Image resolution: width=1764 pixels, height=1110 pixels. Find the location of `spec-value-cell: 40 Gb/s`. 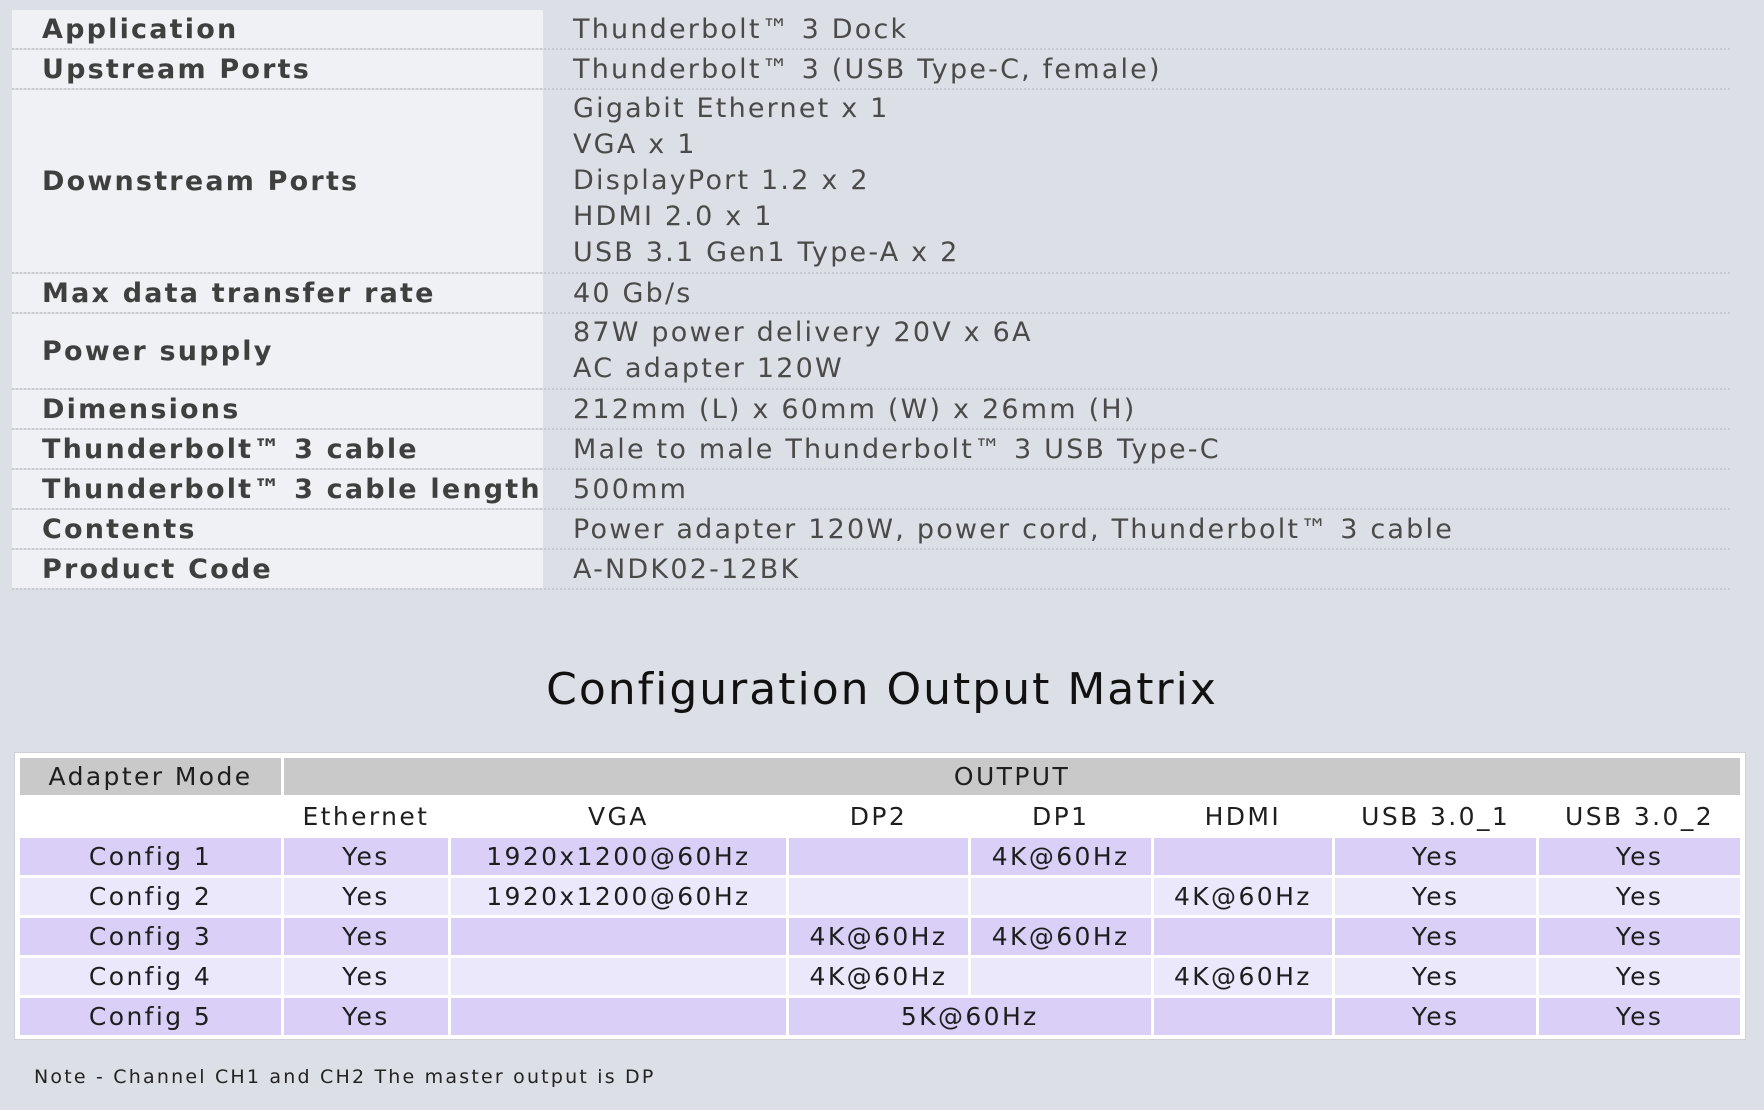

spec-value-cell: 40 Gb/s is located at coordinates (1136, 293).